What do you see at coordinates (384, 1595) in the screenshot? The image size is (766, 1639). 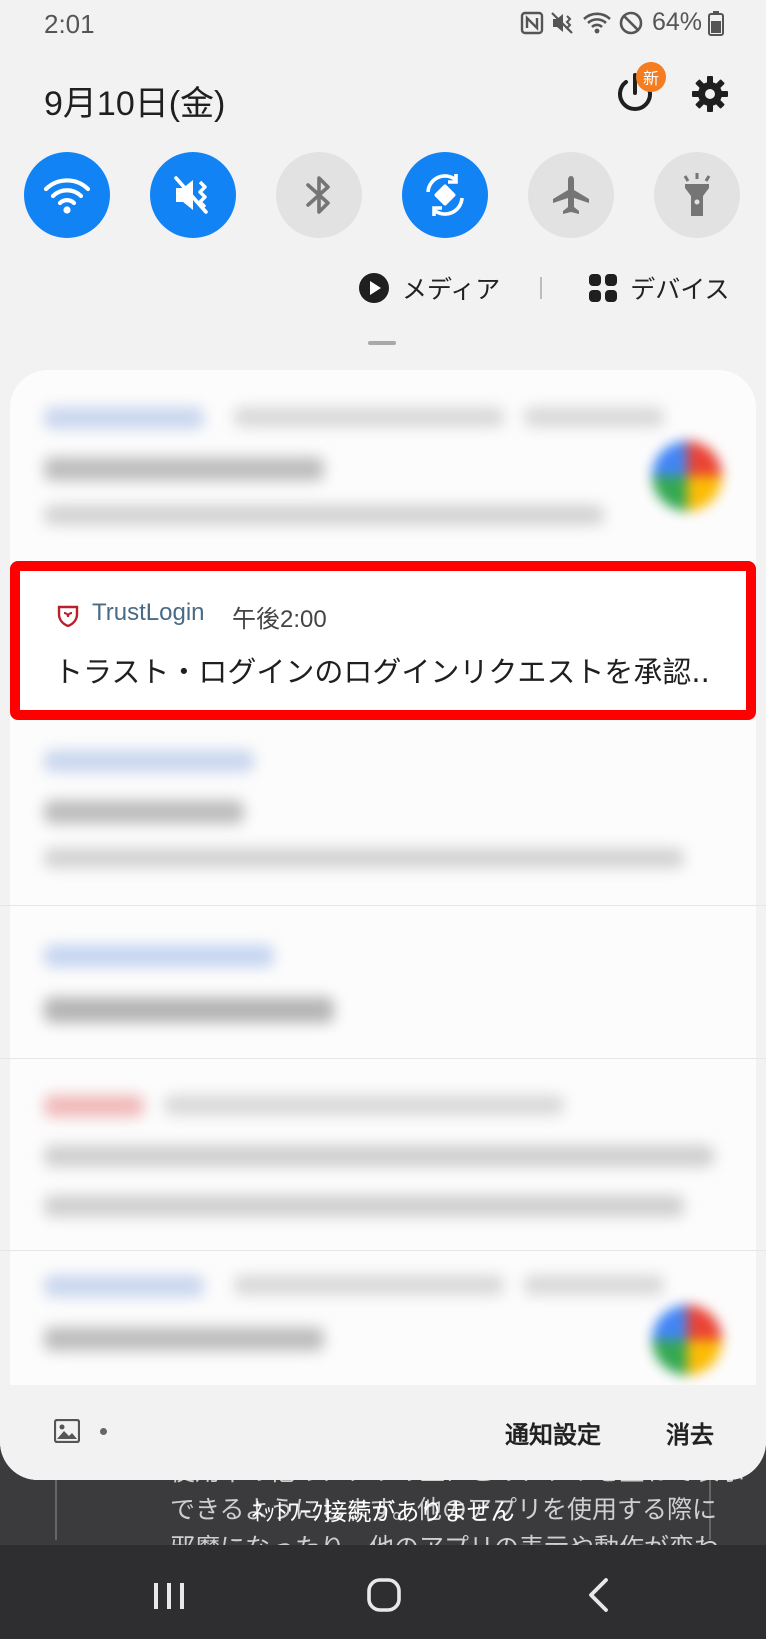 I see `home-icon` at bounding box center [384, 1595].